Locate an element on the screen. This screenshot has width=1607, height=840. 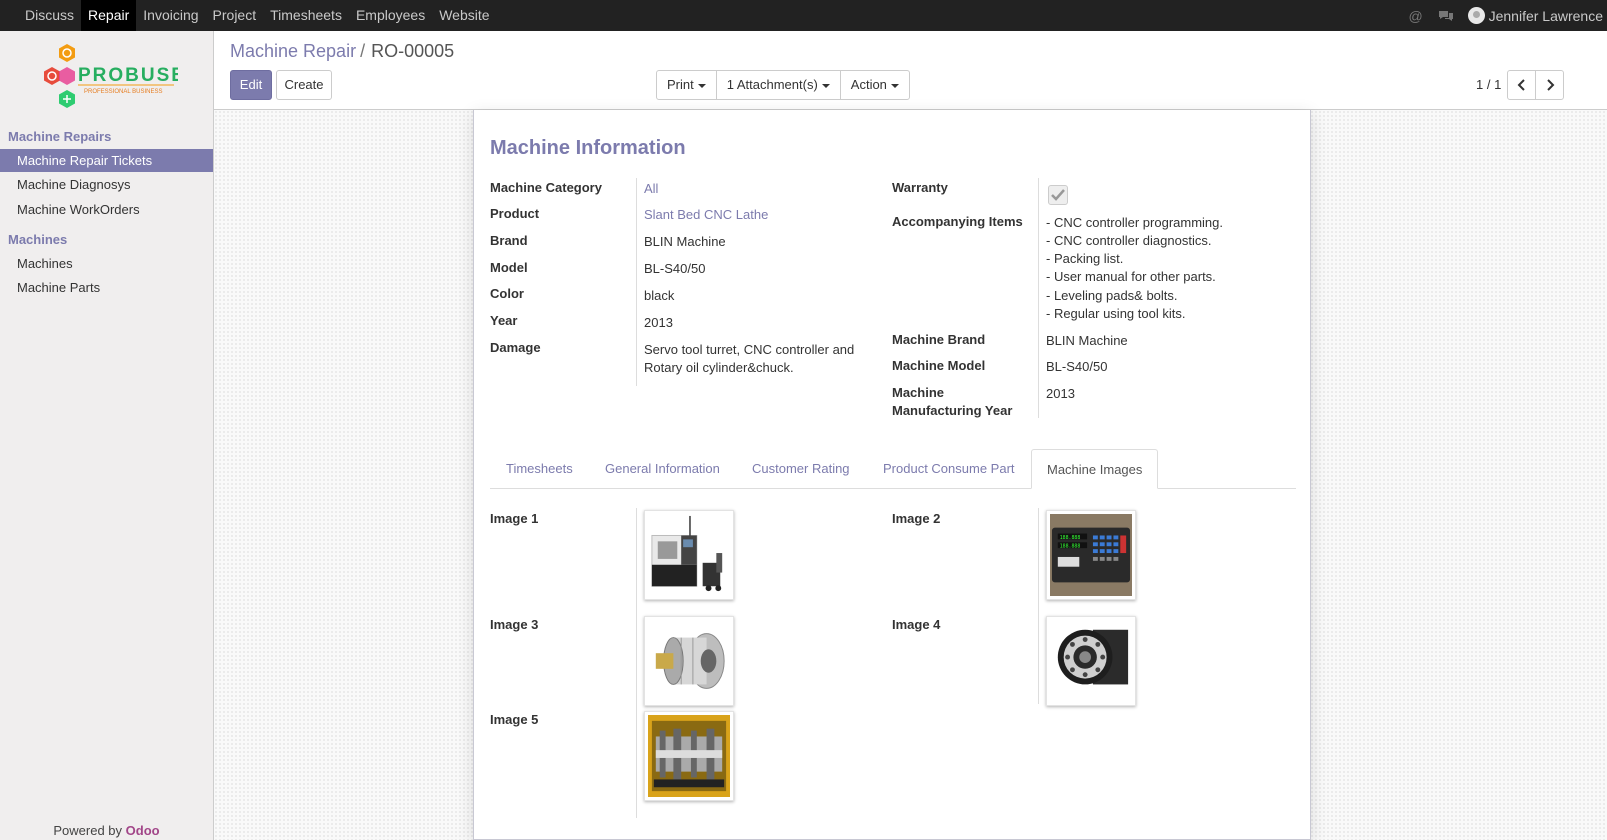
damage-value-line1: Servo tool turret, CNC controller and is located at coordinates (749, 349).